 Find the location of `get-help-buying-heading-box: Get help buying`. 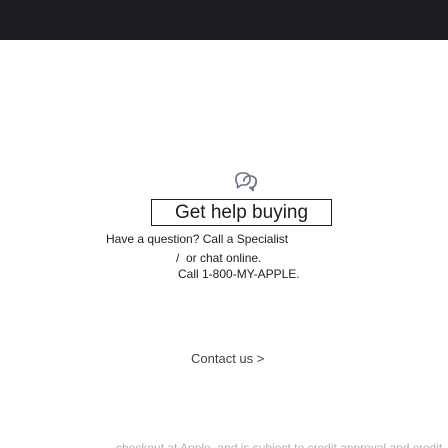

get-help-buying-heading-box: Get help buying is located at coordinates (241, 212).